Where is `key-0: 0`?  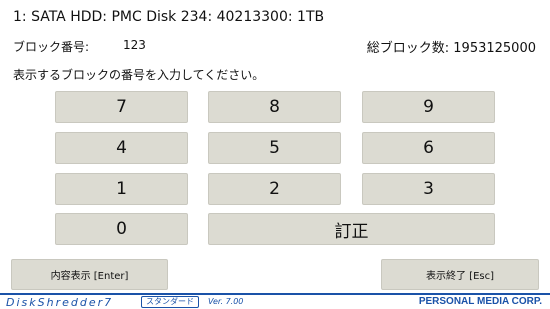 key-0: 0 is located at coordinates (121, 229).